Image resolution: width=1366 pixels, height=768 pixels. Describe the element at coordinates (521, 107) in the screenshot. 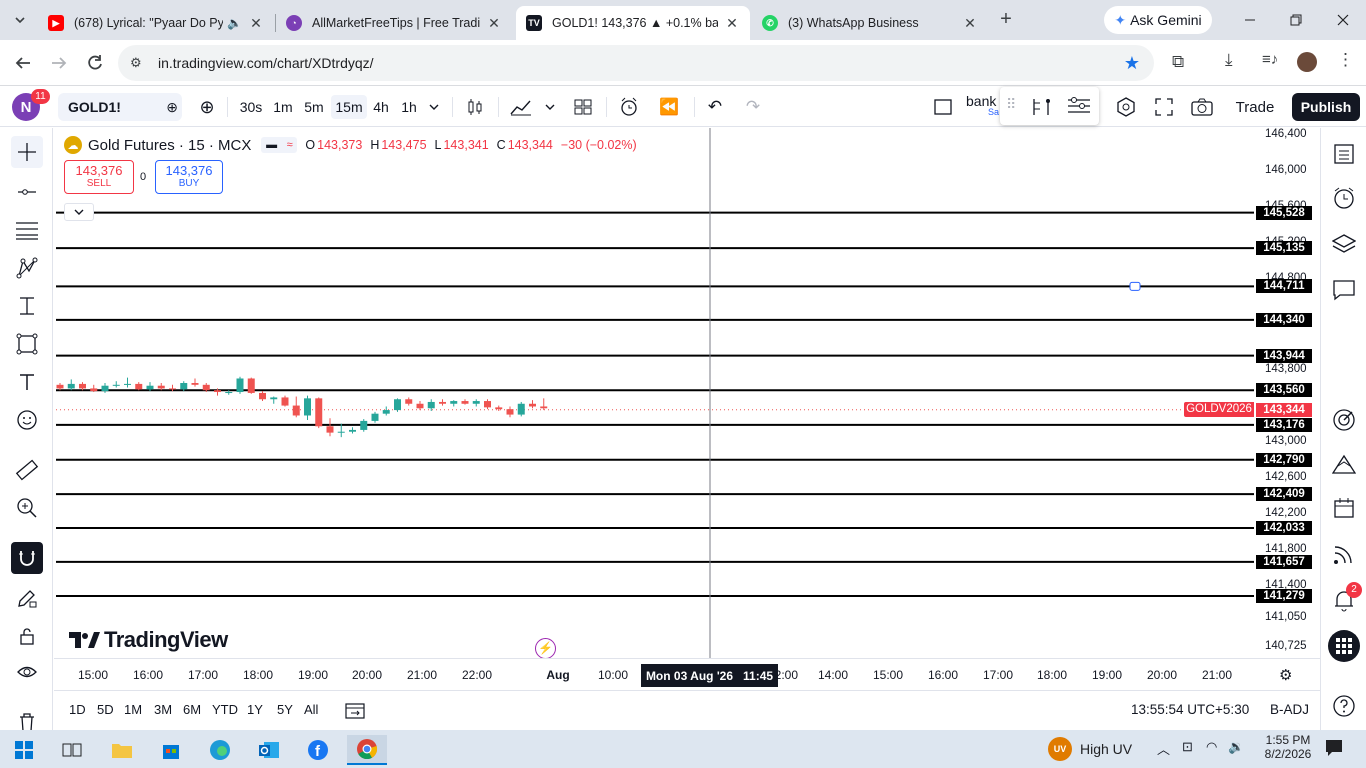

I see `indicators-button` at that location.